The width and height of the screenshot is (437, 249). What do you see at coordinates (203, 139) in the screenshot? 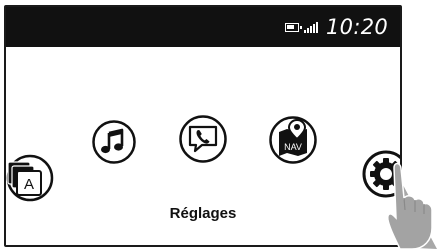
I see `phone-bubble-icon` at bounding box center [203, 139].